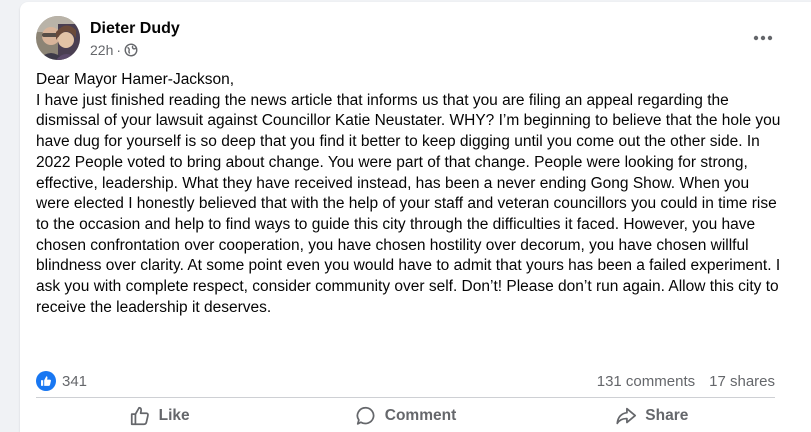  What do you see at coordinates (405, 397) in the screenshot?
I see `actions-divider` at bounding box center [405, 397].